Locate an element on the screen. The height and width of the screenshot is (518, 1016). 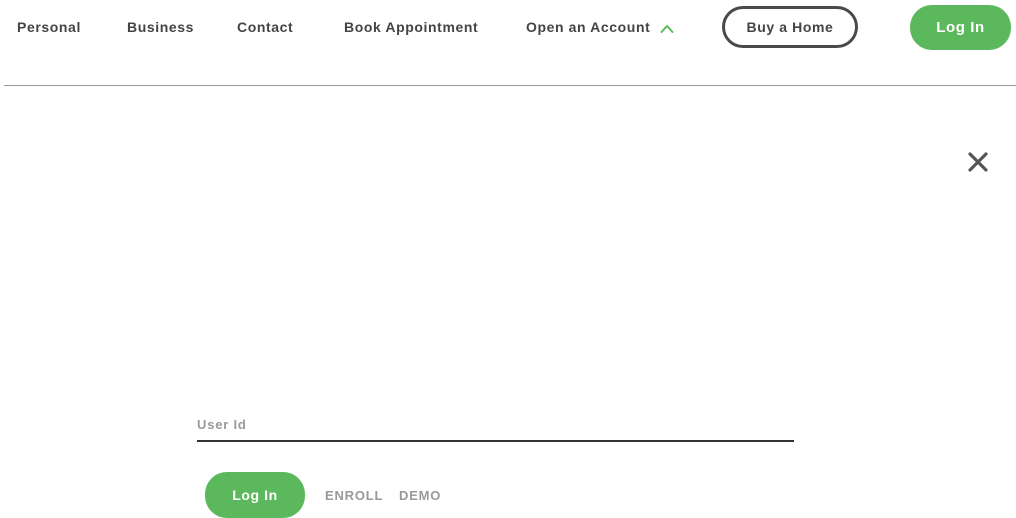
login-submit-button: Log In is located at coordinates (255, 495).